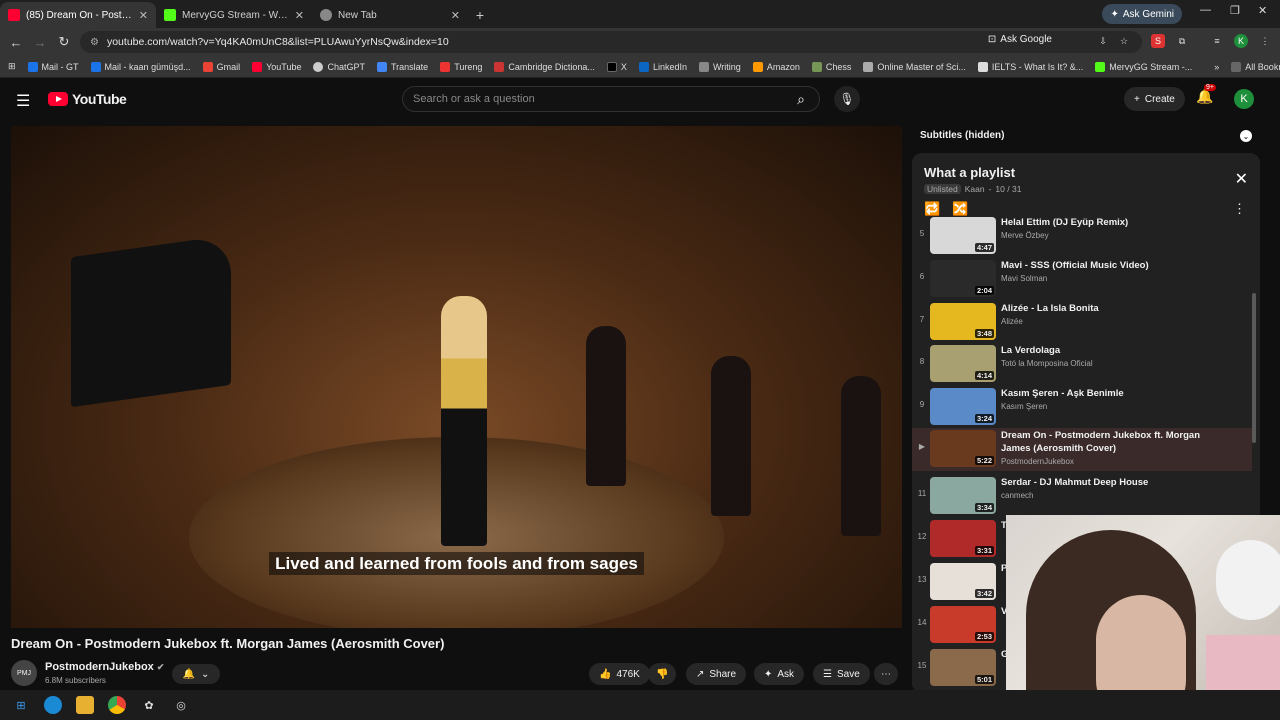 This screenshot has width=1280, height=720. I want to click on notifications-icon: 🔔 9+, so click(1206, 94).